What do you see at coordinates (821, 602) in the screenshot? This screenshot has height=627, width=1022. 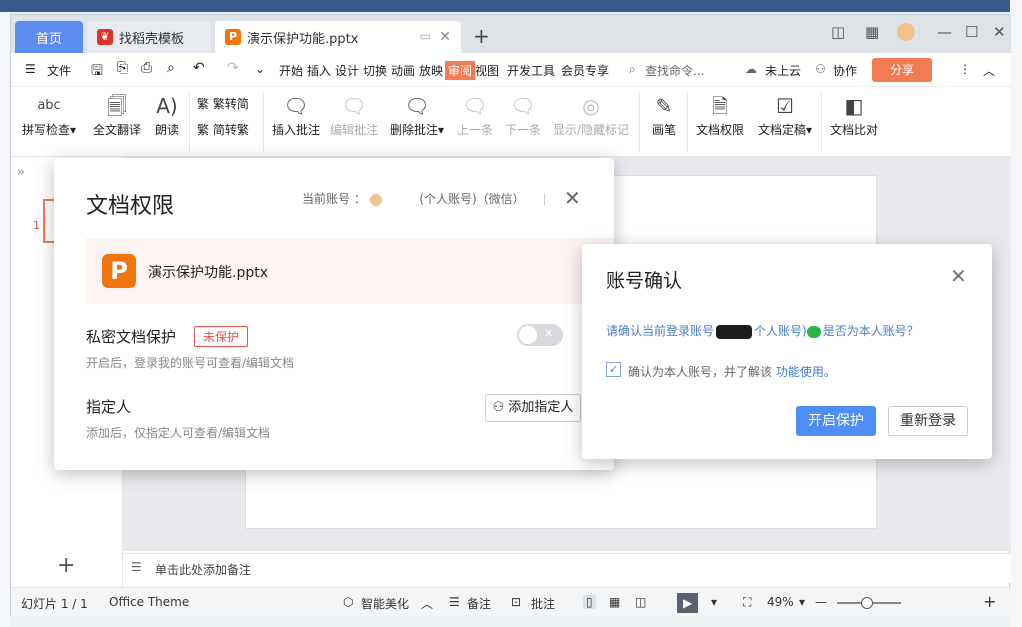 I see `zoom-out-icon: —` at bounding box center [821, 602].